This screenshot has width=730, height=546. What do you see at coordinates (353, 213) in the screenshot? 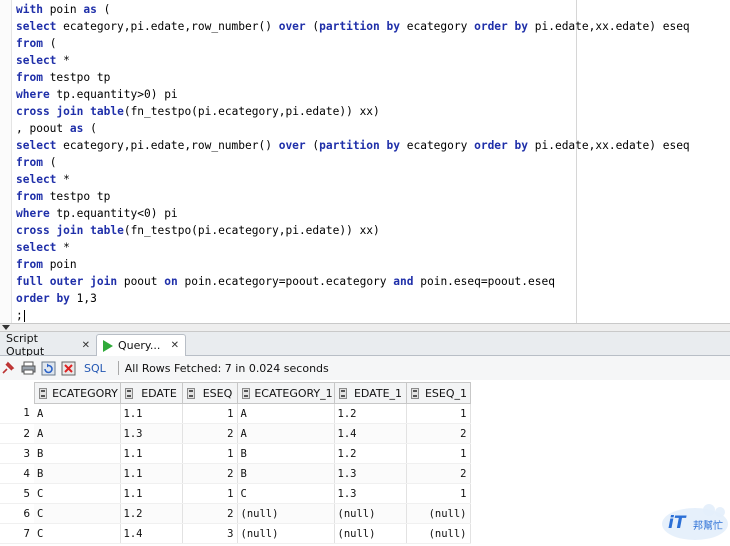
I see `code-line: where tp.equantity<0) pi` at bounding box center [353, 213].